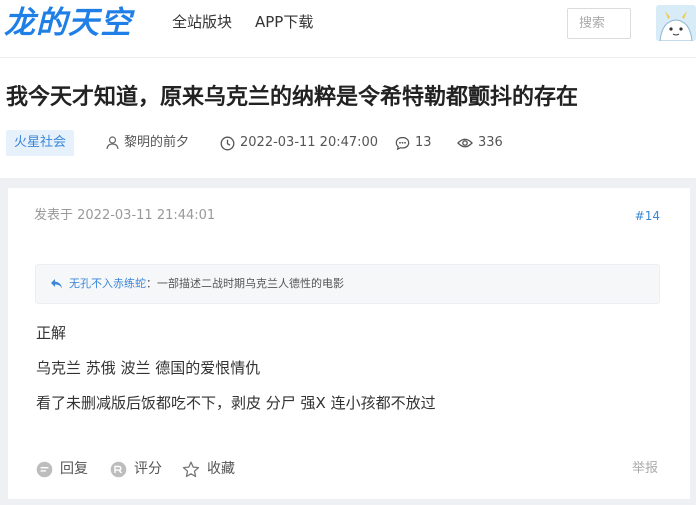  I want to click on comment-icon, so click(402, 143).